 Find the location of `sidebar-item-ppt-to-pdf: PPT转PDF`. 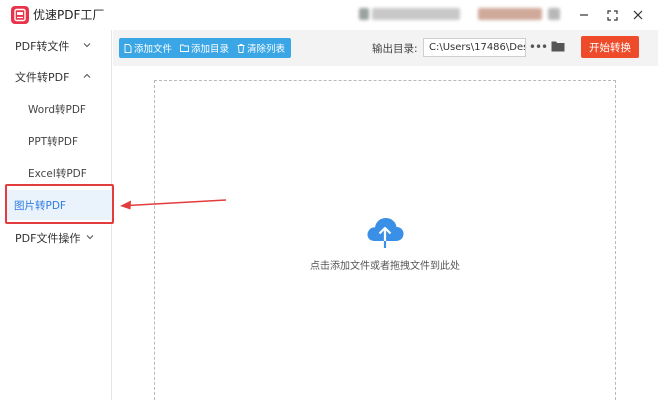

sidebar-item-ppt-to-pdf: PPT转PDF is located at coordinates (56, 141).